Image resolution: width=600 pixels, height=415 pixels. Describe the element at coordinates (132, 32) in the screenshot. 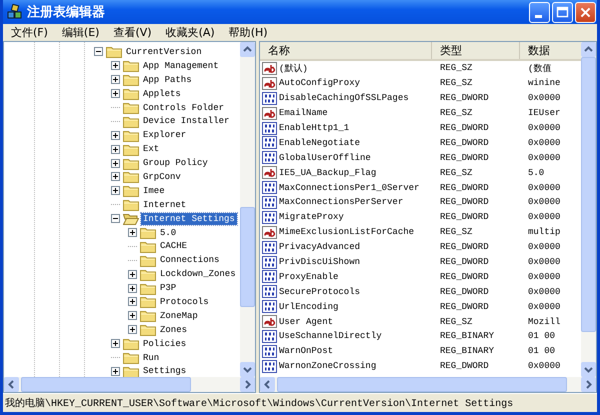

I see `menu-item: 查看(V)` at that location.